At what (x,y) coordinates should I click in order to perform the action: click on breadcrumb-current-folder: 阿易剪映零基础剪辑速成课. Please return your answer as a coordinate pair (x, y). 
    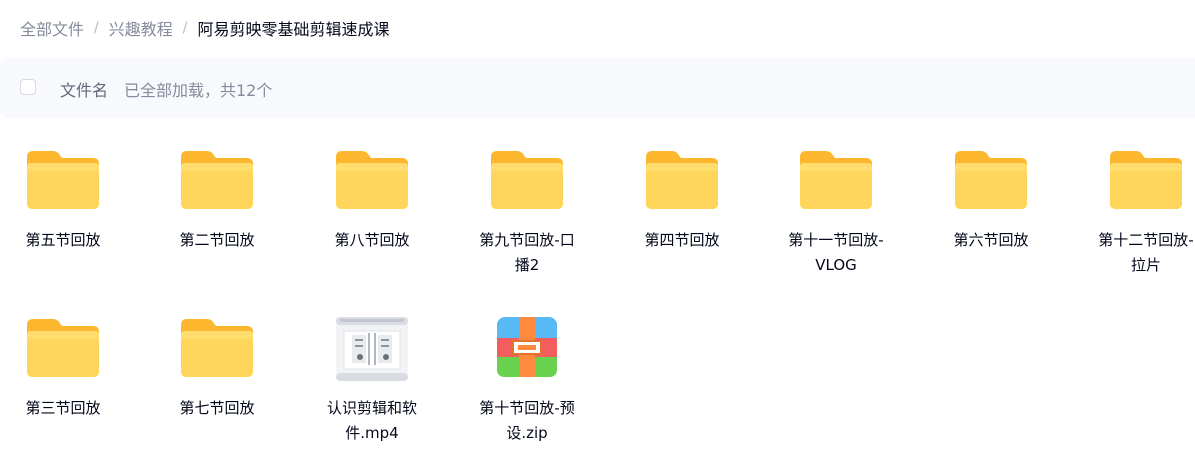
    Looking at the image, I should click on (293, 29).